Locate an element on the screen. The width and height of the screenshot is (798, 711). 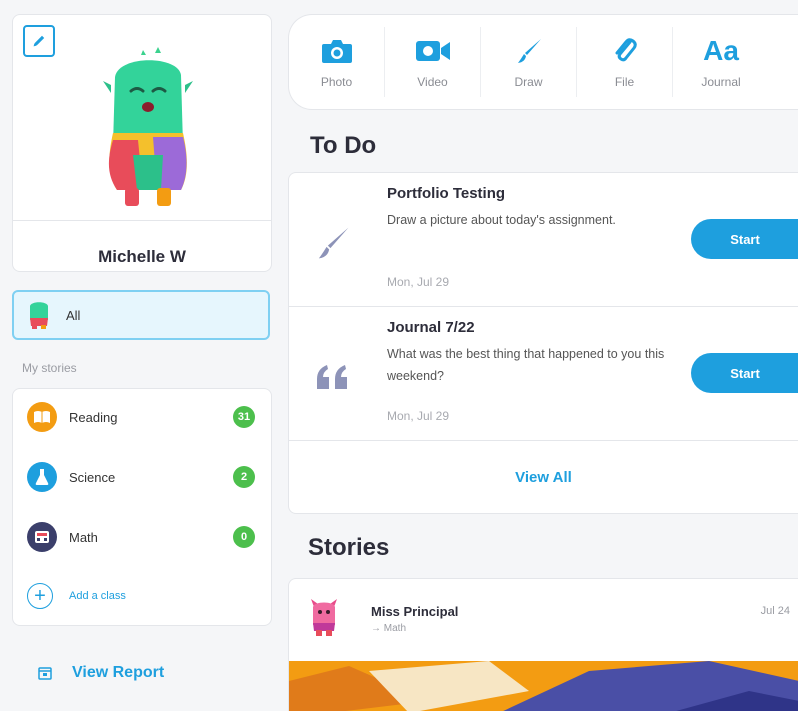
tool-label: Photo is located at coordinates (336, 82).